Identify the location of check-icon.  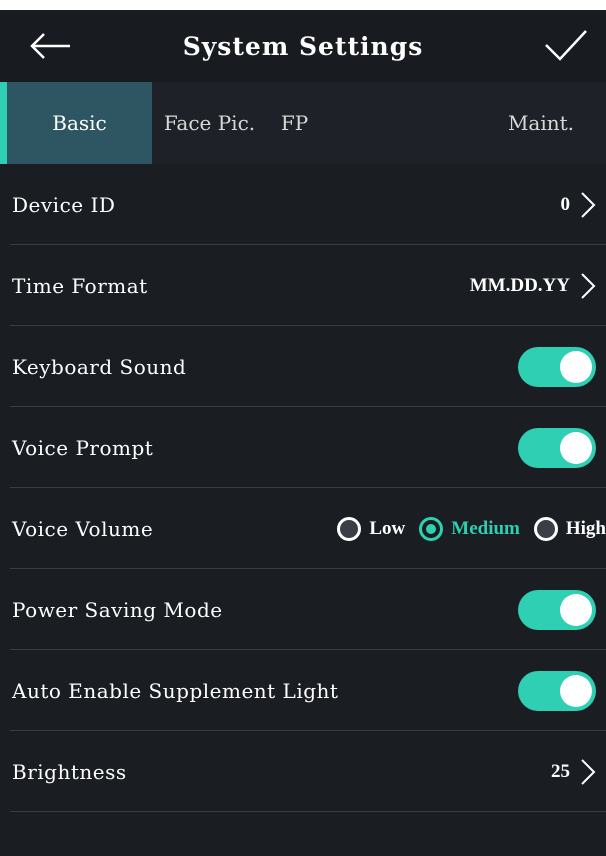
(566, 45).